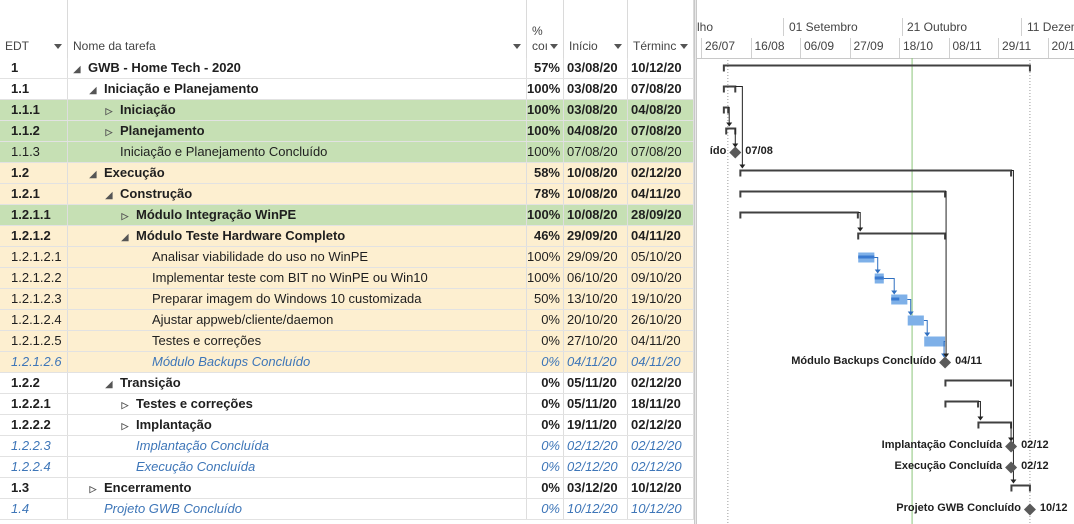 This screenshot has width=1074, height=524. I want to click on cell-start: 03/08/20, so click(596, 89).